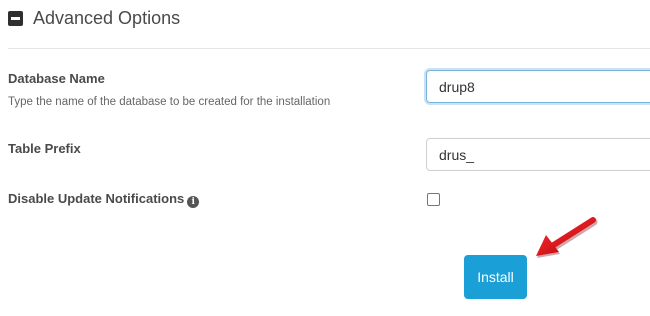 This screenshot has width=650, height=316. What do you see at coordinates (15, 18) in the screenshot?
I see `minus-square-icon` at bounding box center [15, 18].